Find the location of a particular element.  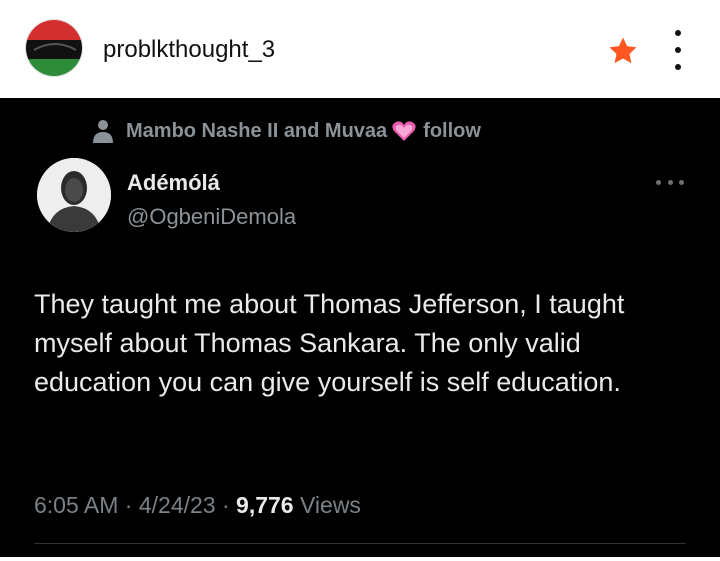

more-horizontal-icon is located at coordinates (670, 183).